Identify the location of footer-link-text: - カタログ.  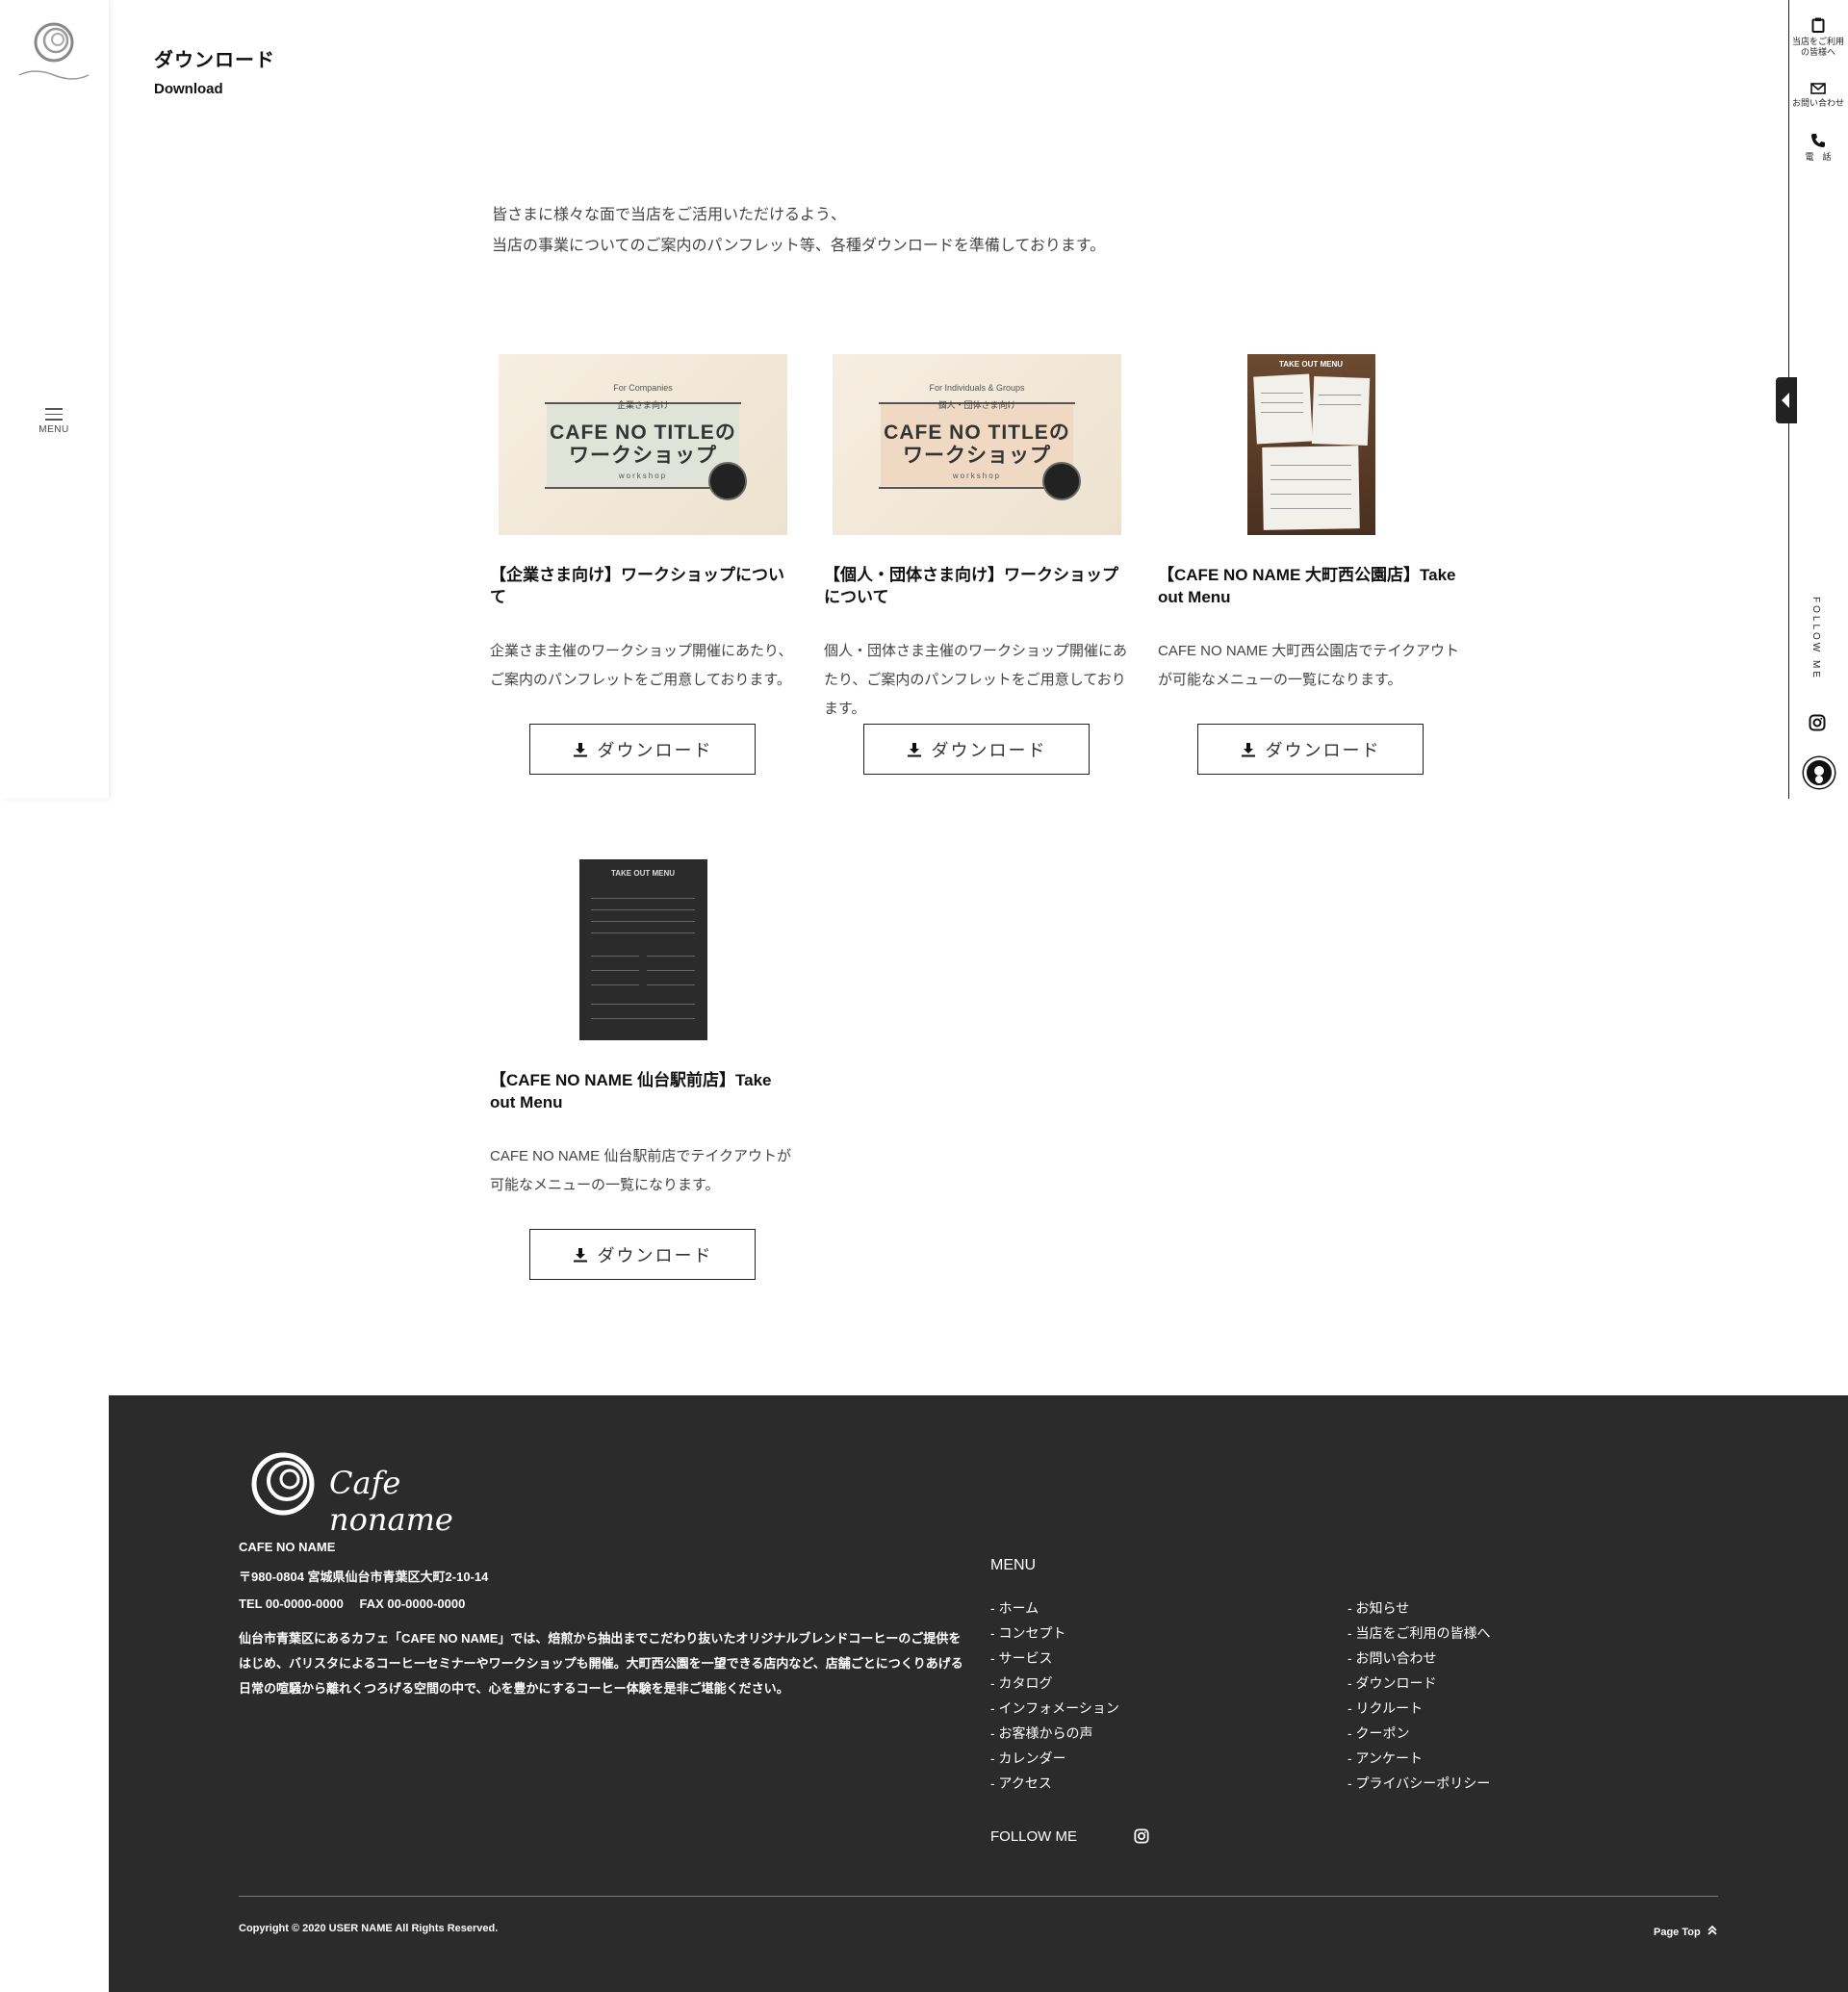
(1021, 1683).